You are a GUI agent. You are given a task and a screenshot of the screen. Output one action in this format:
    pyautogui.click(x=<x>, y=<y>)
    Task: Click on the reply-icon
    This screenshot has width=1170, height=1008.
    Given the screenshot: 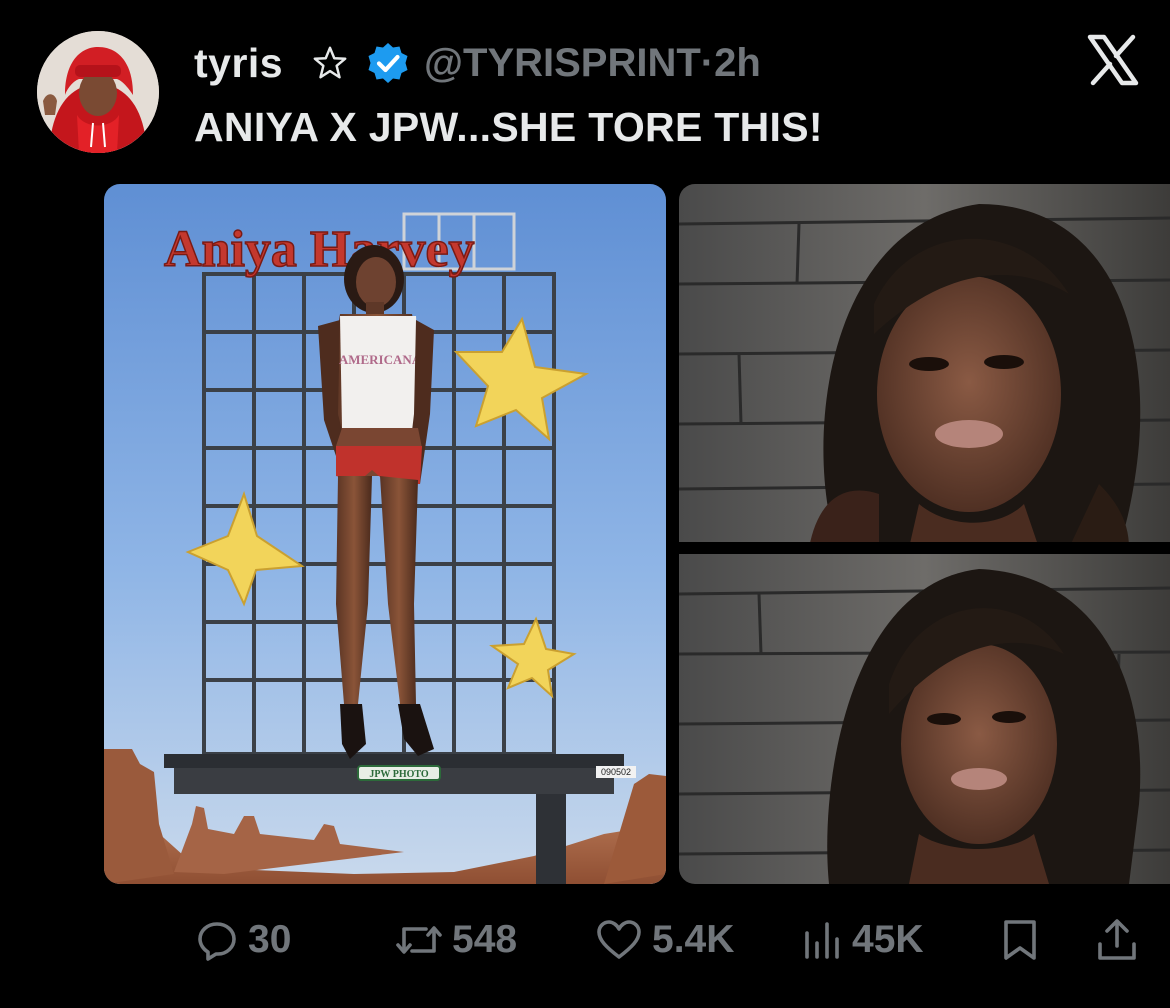 What is the action you would take?
    pyautogui.click(x=217, y=941)
    